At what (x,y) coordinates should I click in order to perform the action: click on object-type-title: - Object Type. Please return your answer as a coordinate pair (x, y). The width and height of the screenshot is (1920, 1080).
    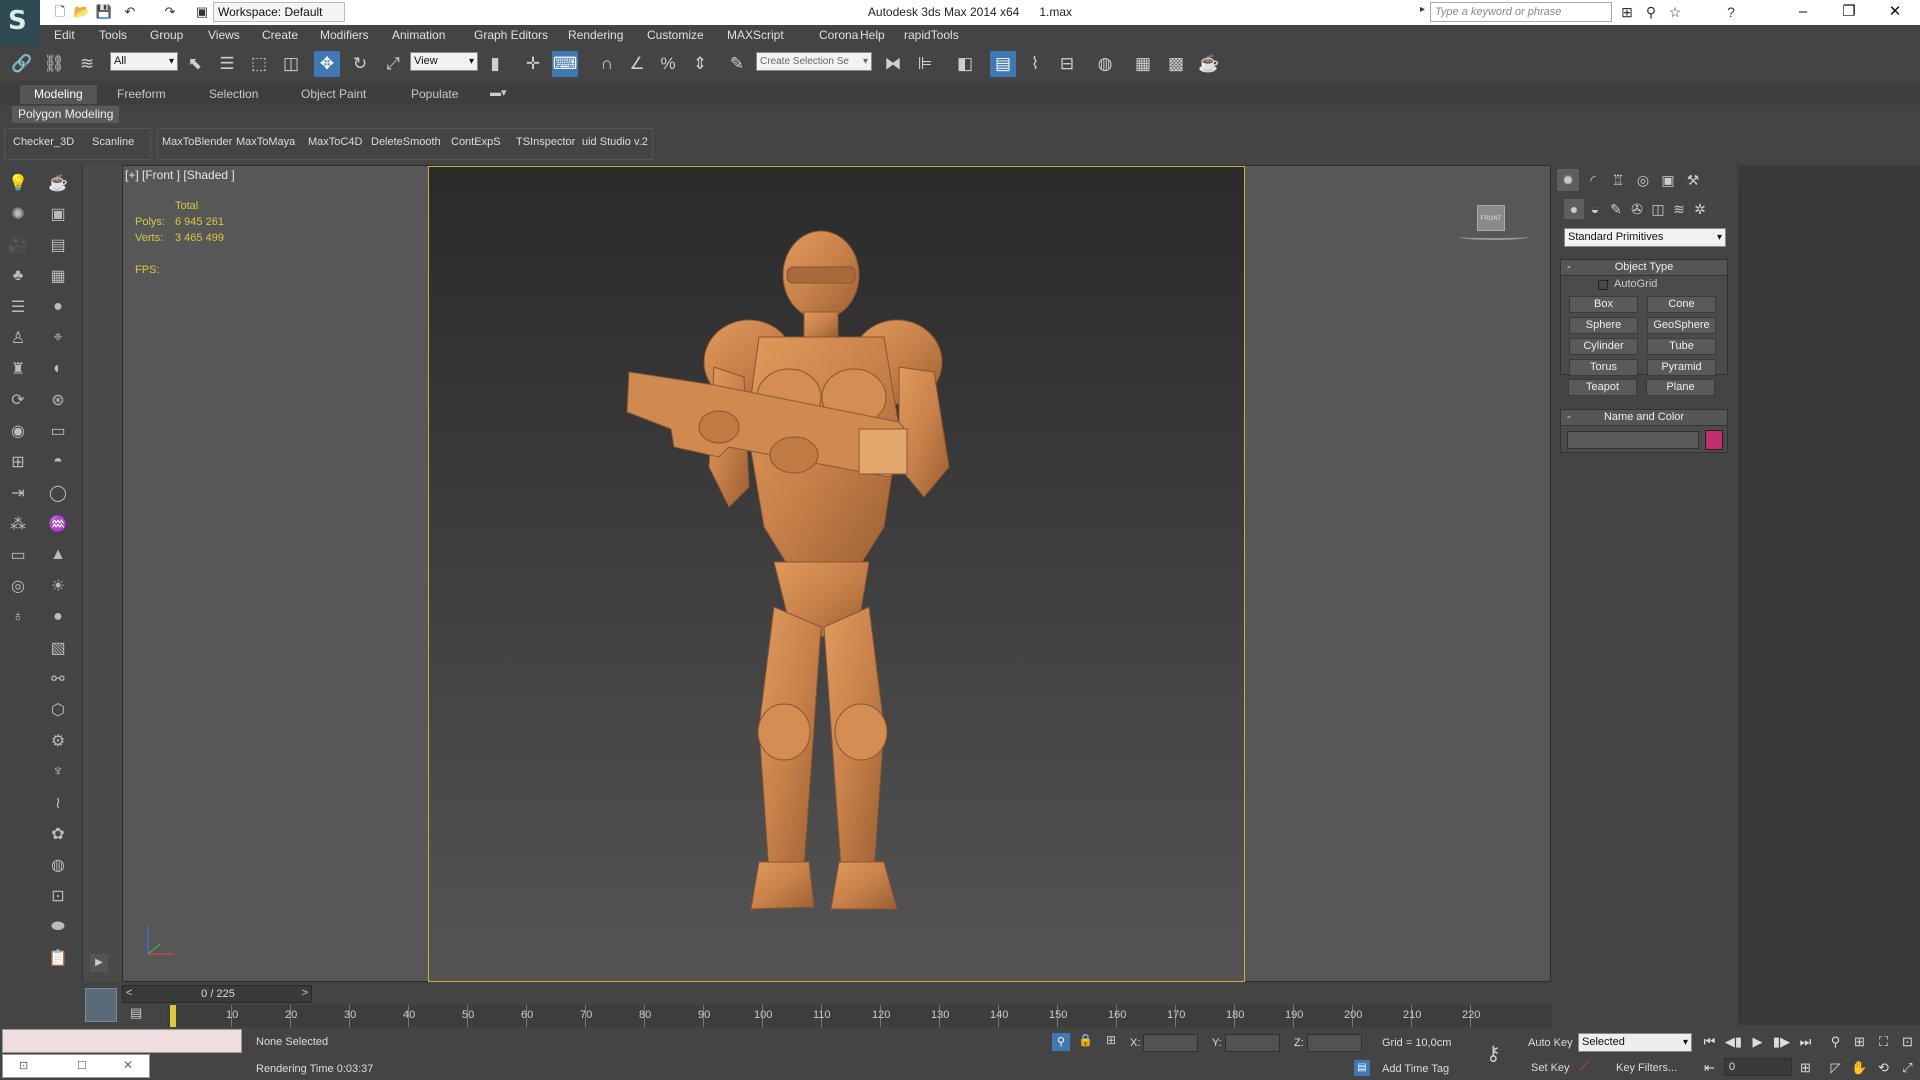
    Looking at the image, I should click on (1644, 268).